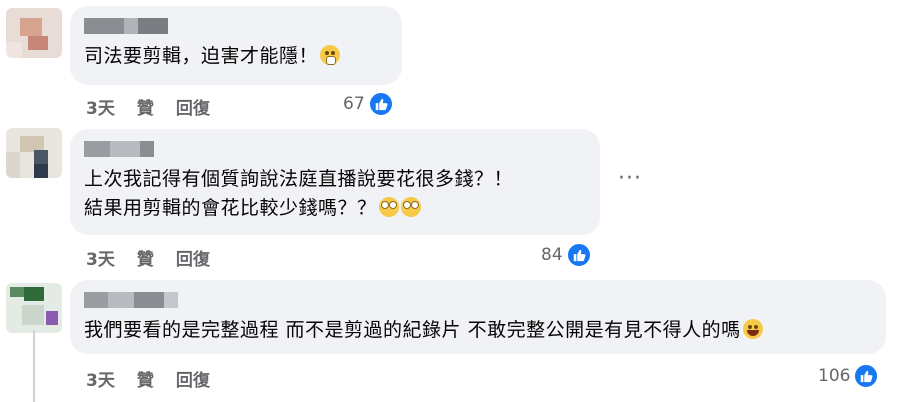 Image resolution: width=909 pixels, height=402 pixels. I want to click on comment-text: 我們要看的是完整過程 而不是剪過的紀錄片 不敢完整公開是有見不得人的嗎, so click(477, 330).